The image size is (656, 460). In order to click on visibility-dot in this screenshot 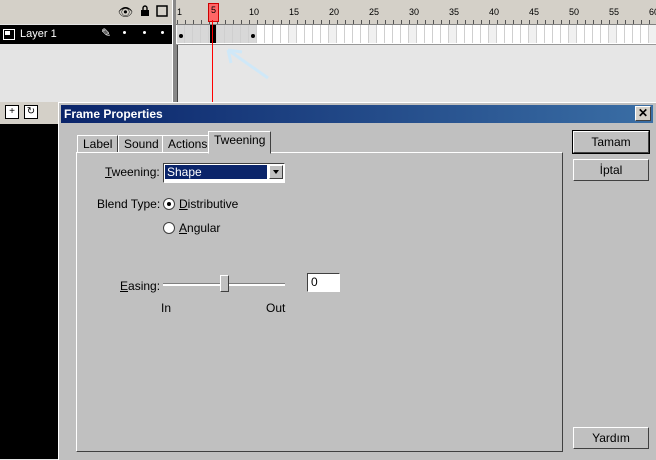, I will do `click(124, 32)`.